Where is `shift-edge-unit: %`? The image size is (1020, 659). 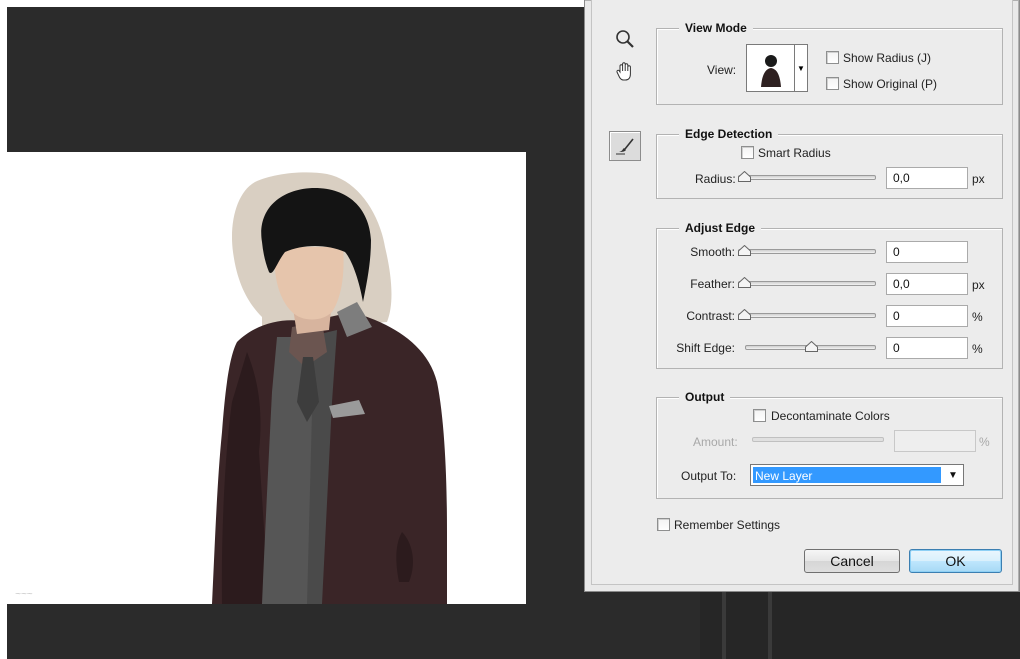
shift-edge-unit: % is located at coordinates (977, 349).